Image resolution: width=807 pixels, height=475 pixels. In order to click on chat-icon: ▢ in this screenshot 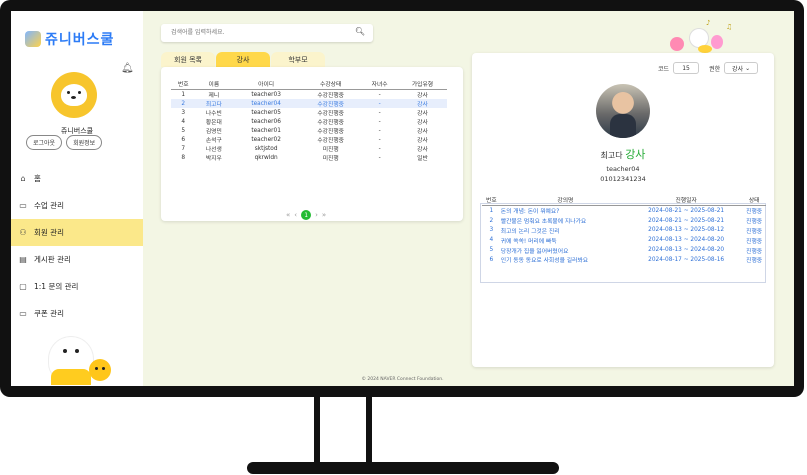, I will do `click(23, 286)`.